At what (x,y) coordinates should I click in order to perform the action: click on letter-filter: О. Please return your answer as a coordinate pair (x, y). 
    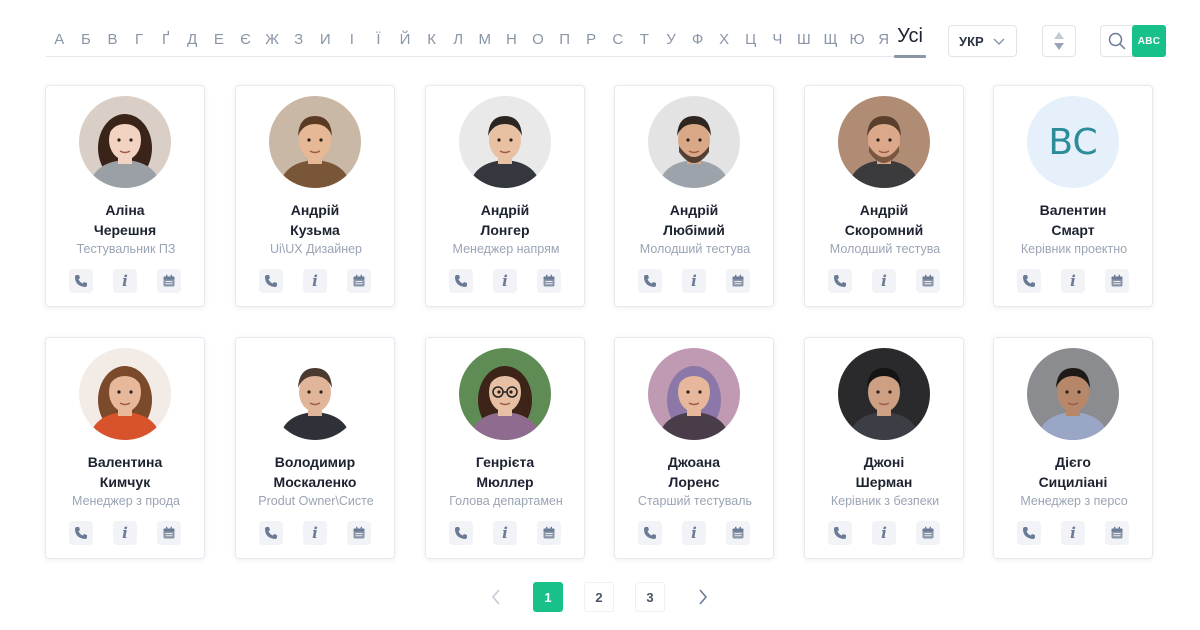
    Looking at the image, I should click on (538, 40).